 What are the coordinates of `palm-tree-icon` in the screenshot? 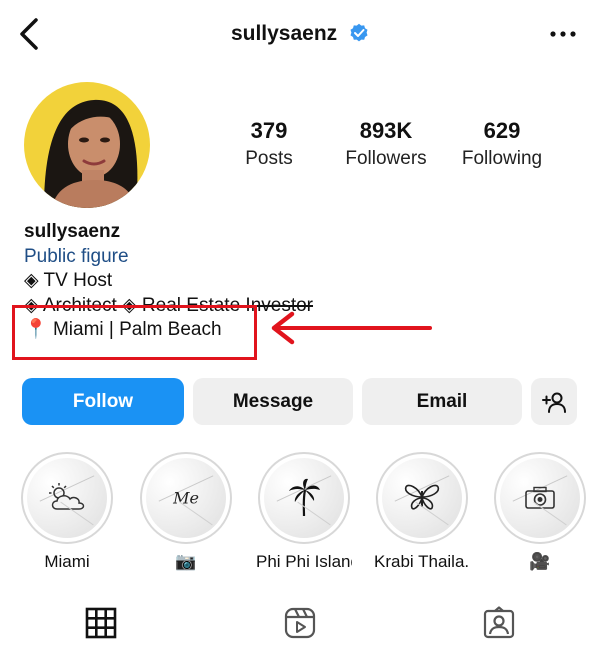 It's located at (304, 497).